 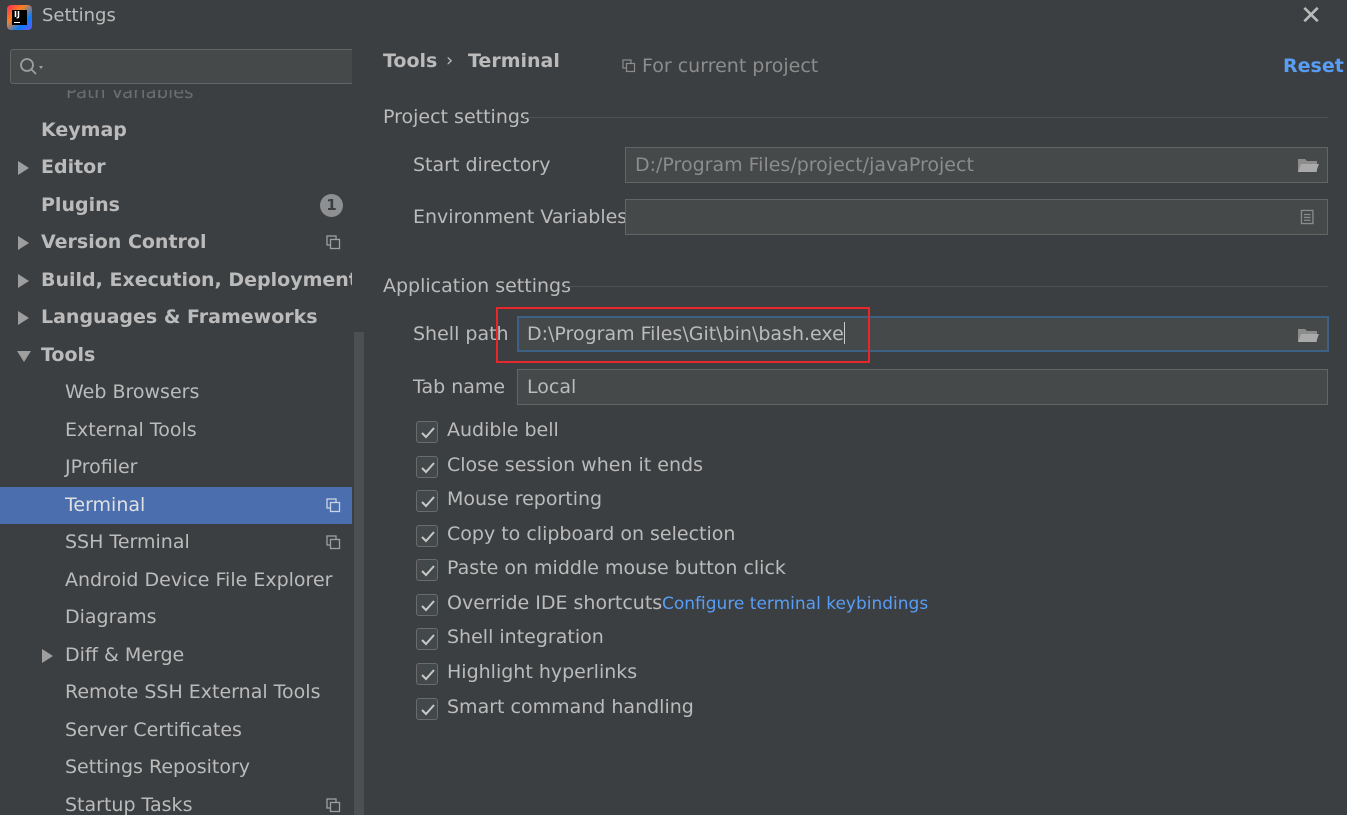 What do you see at coordinates (182, 66) in the screenshot?
I see `search-input` at bounding box center [182, 66].